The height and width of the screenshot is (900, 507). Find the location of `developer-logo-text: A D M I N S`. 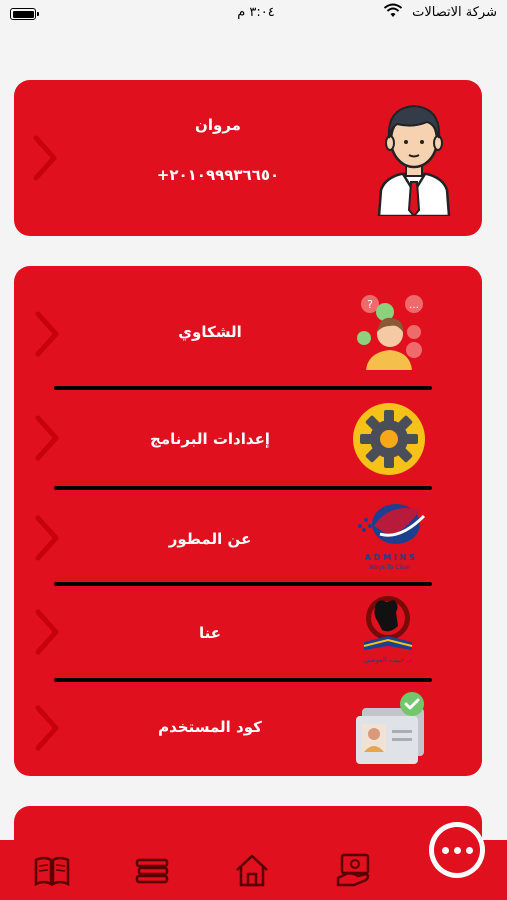

developer-logo-text: A D M I N S is located at coordinates (390, 557).